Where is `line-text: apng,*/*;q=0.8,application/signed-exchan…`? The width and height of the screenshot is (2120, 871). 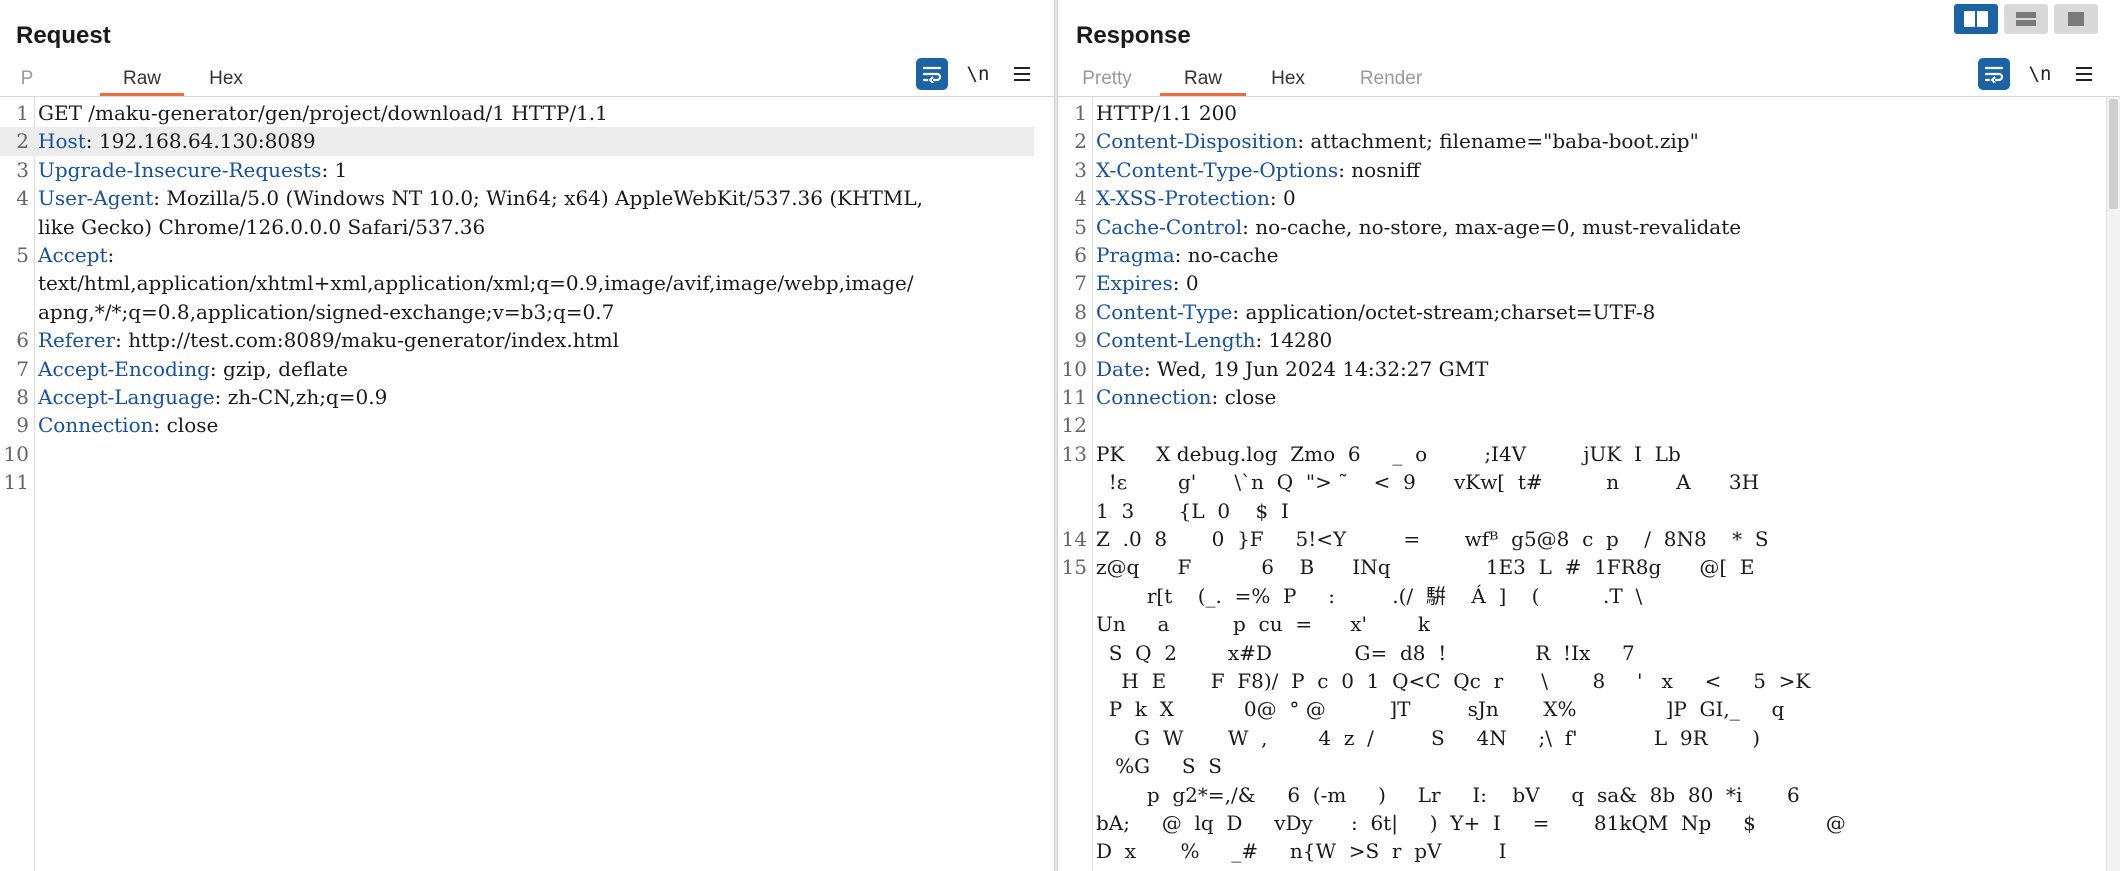
line-text: apng,*/*;q=0.8,application/signed-exchan… is located at coordinates (326, 312).